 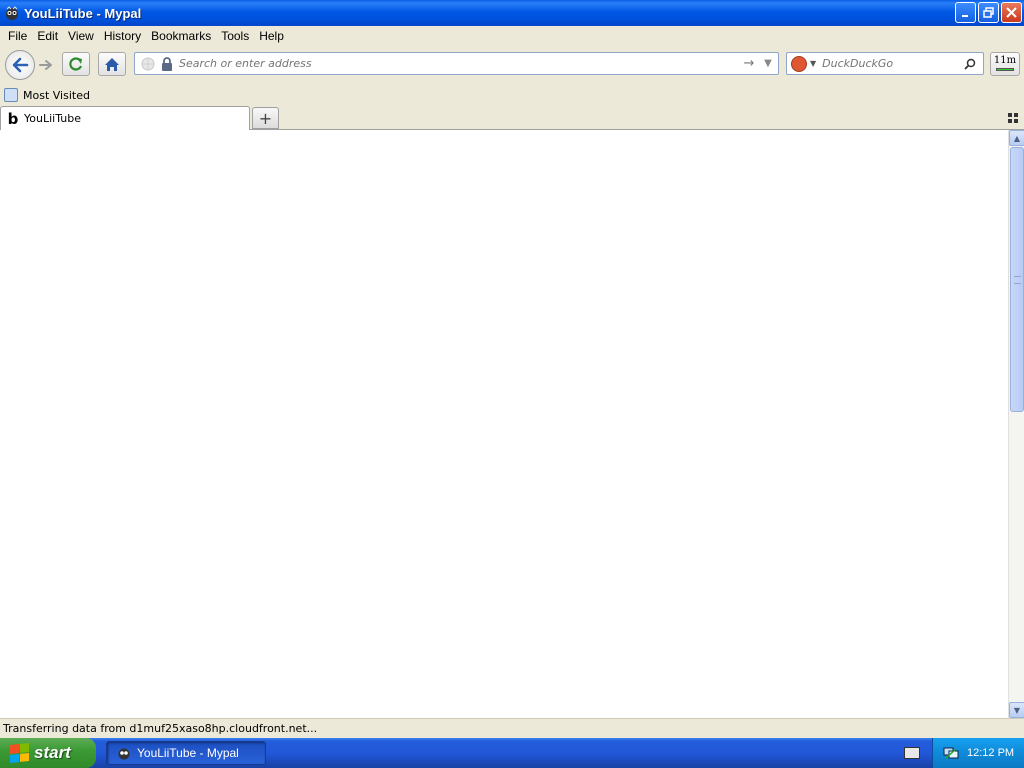 What do you see at coordinates (749, 63) in the screenshot?
I see `go-arrow-icon: →` at bounding box center [749, 63].